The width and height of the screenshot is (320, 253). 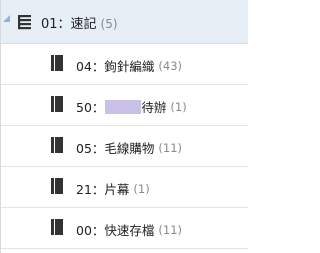 I want to click on notebook-name: 21：片幕, so click(x=103, y=189).